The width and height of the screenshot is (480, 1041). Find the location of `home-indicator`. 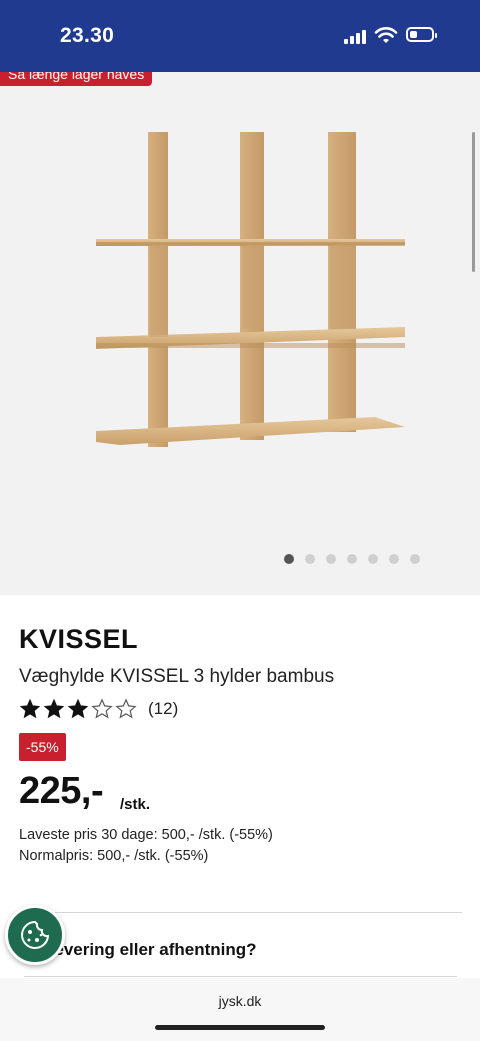

home-indicator is located at coordinates (240, 1027).